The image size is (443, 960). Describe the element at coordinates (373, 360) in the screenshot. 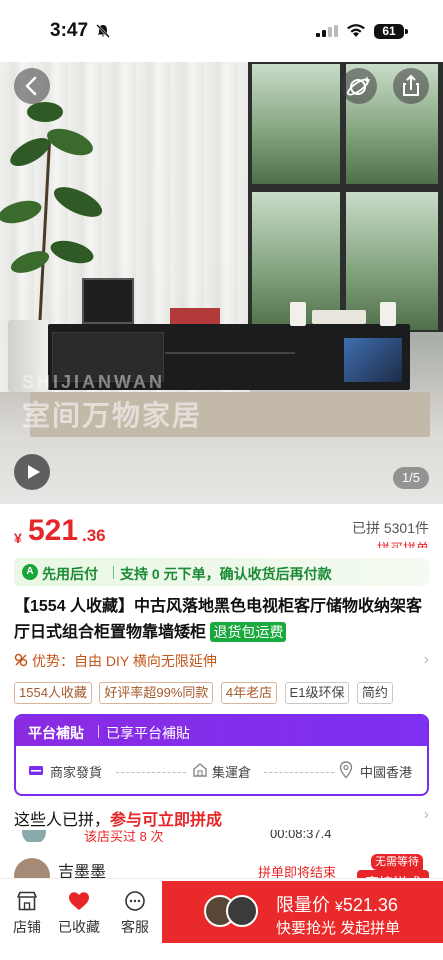

I see `photo-screen` at that location.